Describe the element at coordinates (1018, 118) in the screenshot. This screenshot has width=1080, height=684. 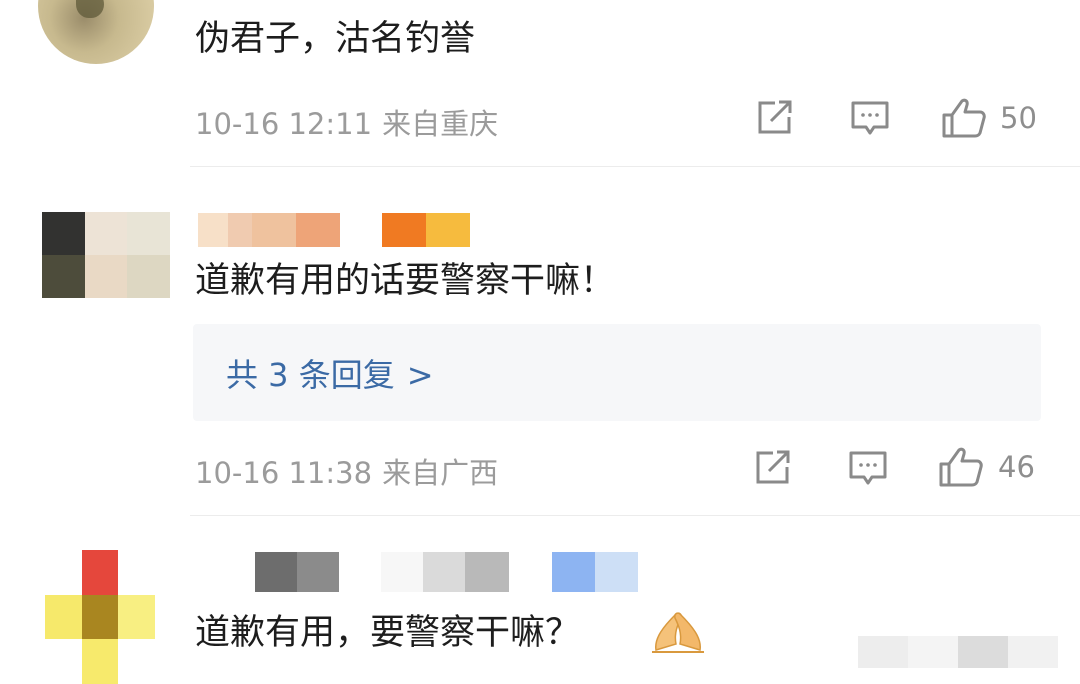
I see `like-count: 50` at that location.